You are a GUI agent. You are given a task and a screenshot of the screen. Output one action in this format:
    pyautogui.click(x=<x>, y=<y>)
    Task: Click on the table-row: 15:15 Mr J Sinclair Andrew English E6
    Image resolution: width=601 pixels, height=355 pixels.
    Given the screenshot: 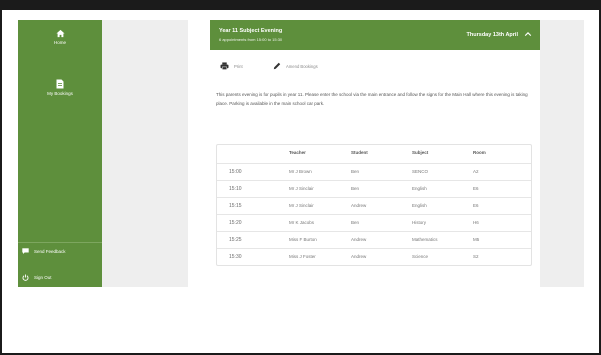 What is the action you would take?
    pyautogui.click(x=374, y=205)
    